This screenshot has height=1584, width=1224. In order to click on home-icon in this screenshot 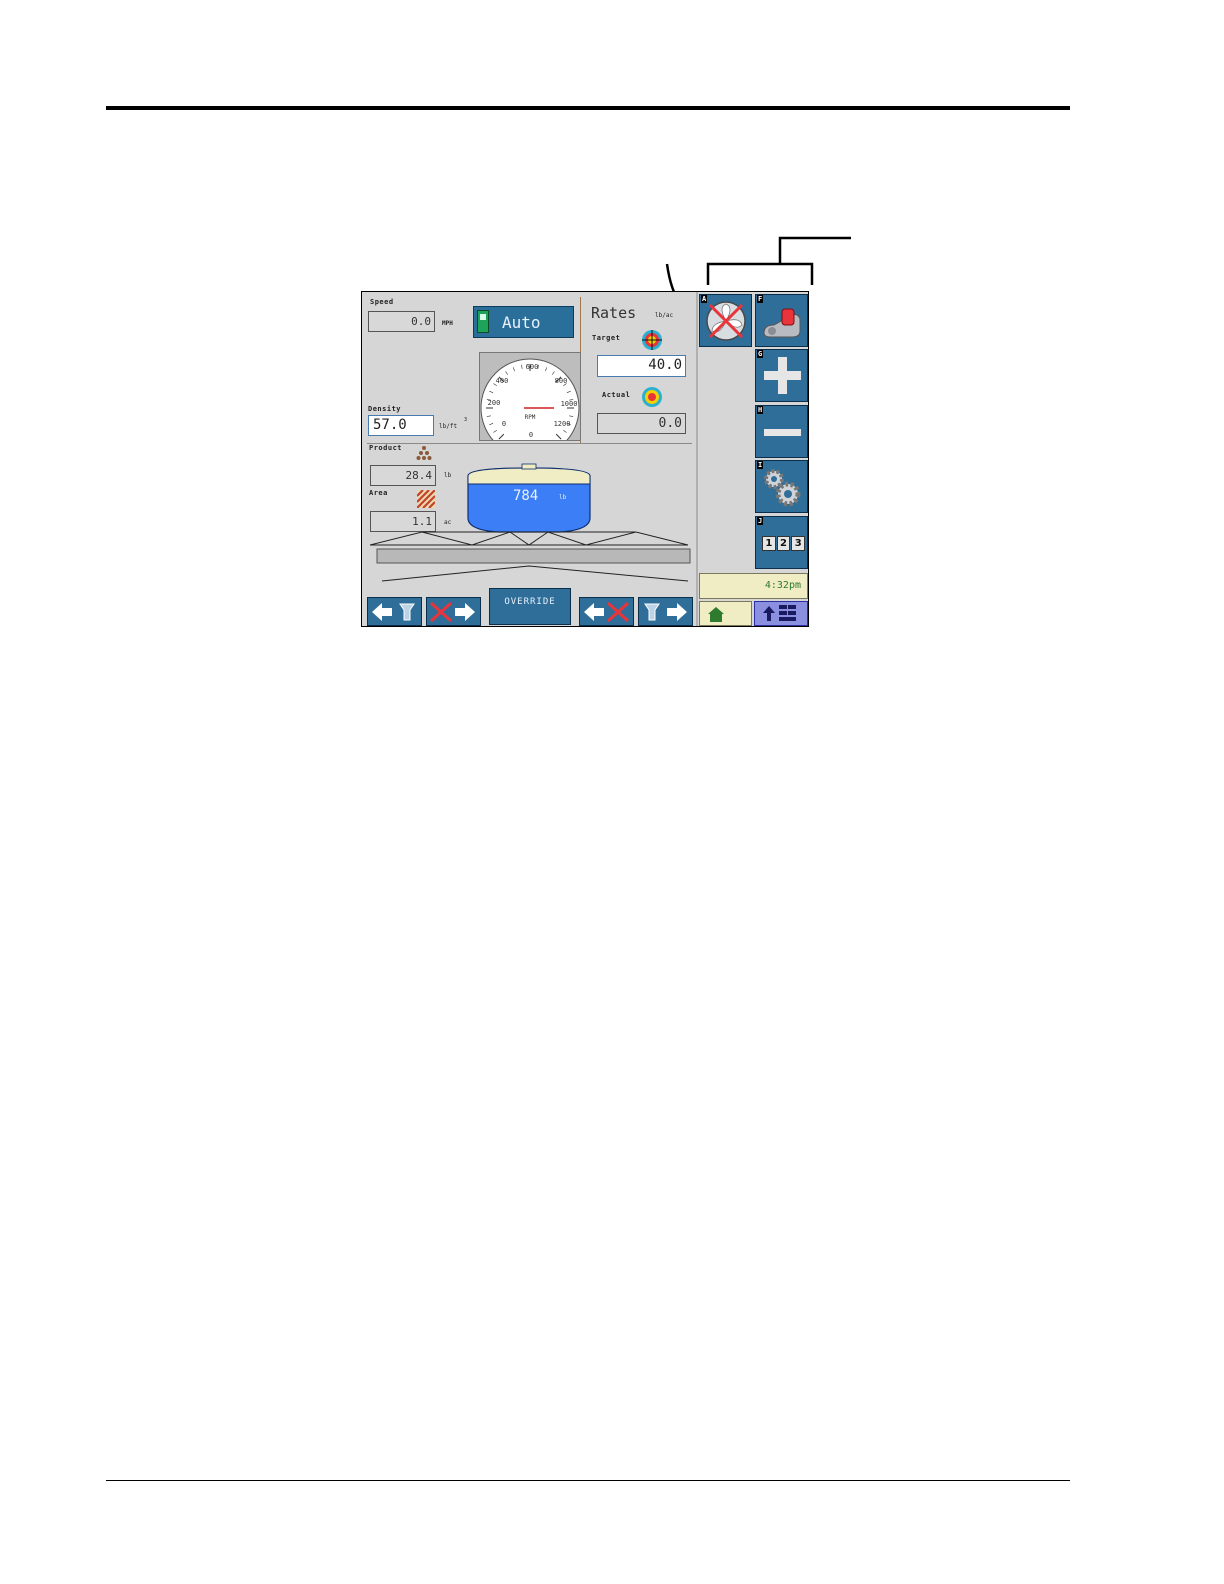, I will do `click(716, 614)`.